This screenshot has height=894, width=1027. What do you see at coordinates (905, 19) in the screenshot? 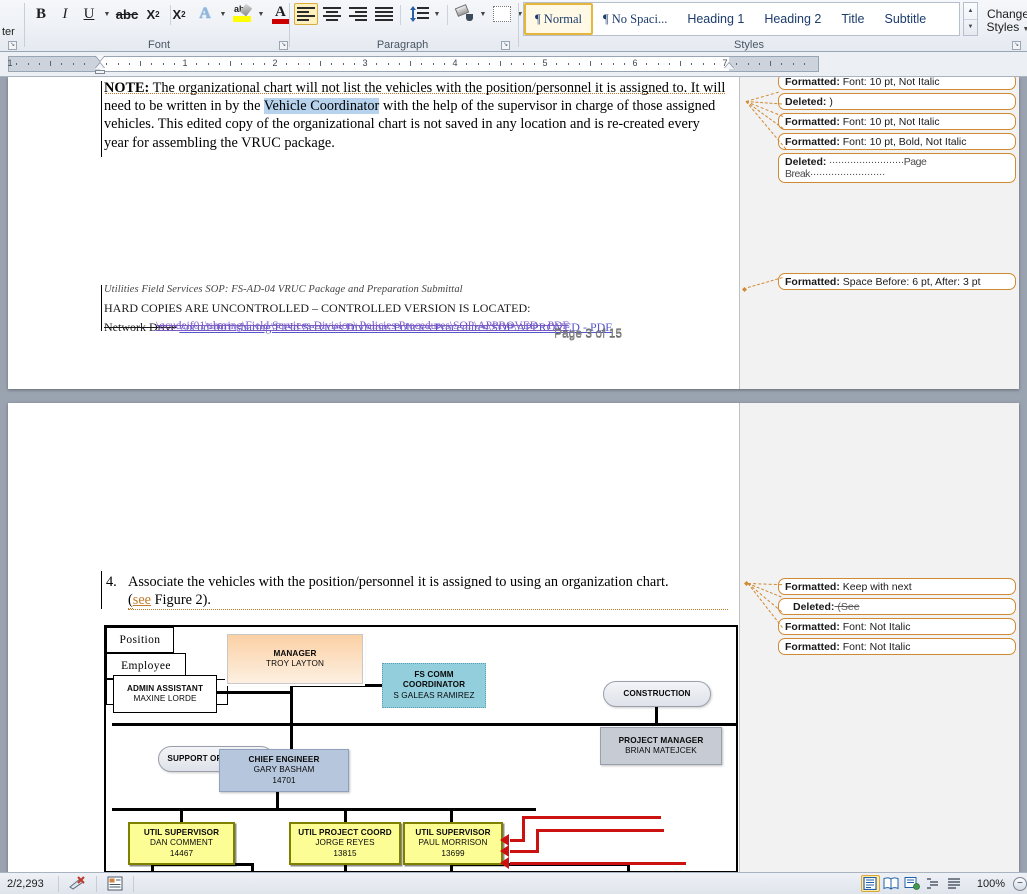
I see `style-subtitle: Subtitle` at bounding box center [905, 19].